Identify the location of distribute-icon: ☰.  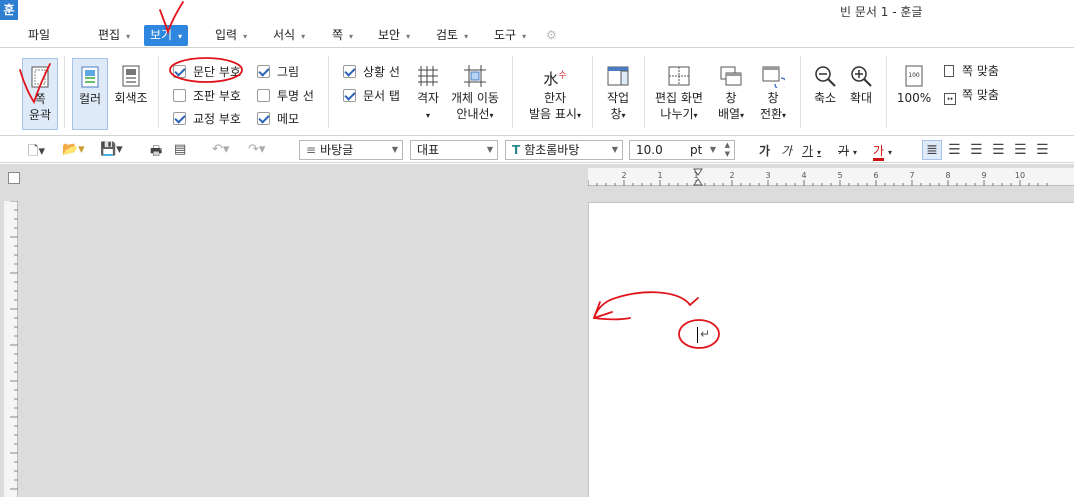
(1020, 150).